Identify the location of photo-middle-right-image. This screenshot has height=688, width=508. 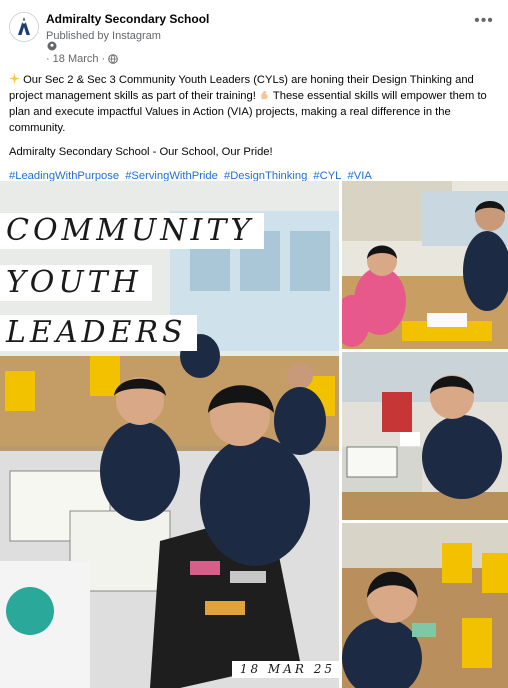
(425, 436).